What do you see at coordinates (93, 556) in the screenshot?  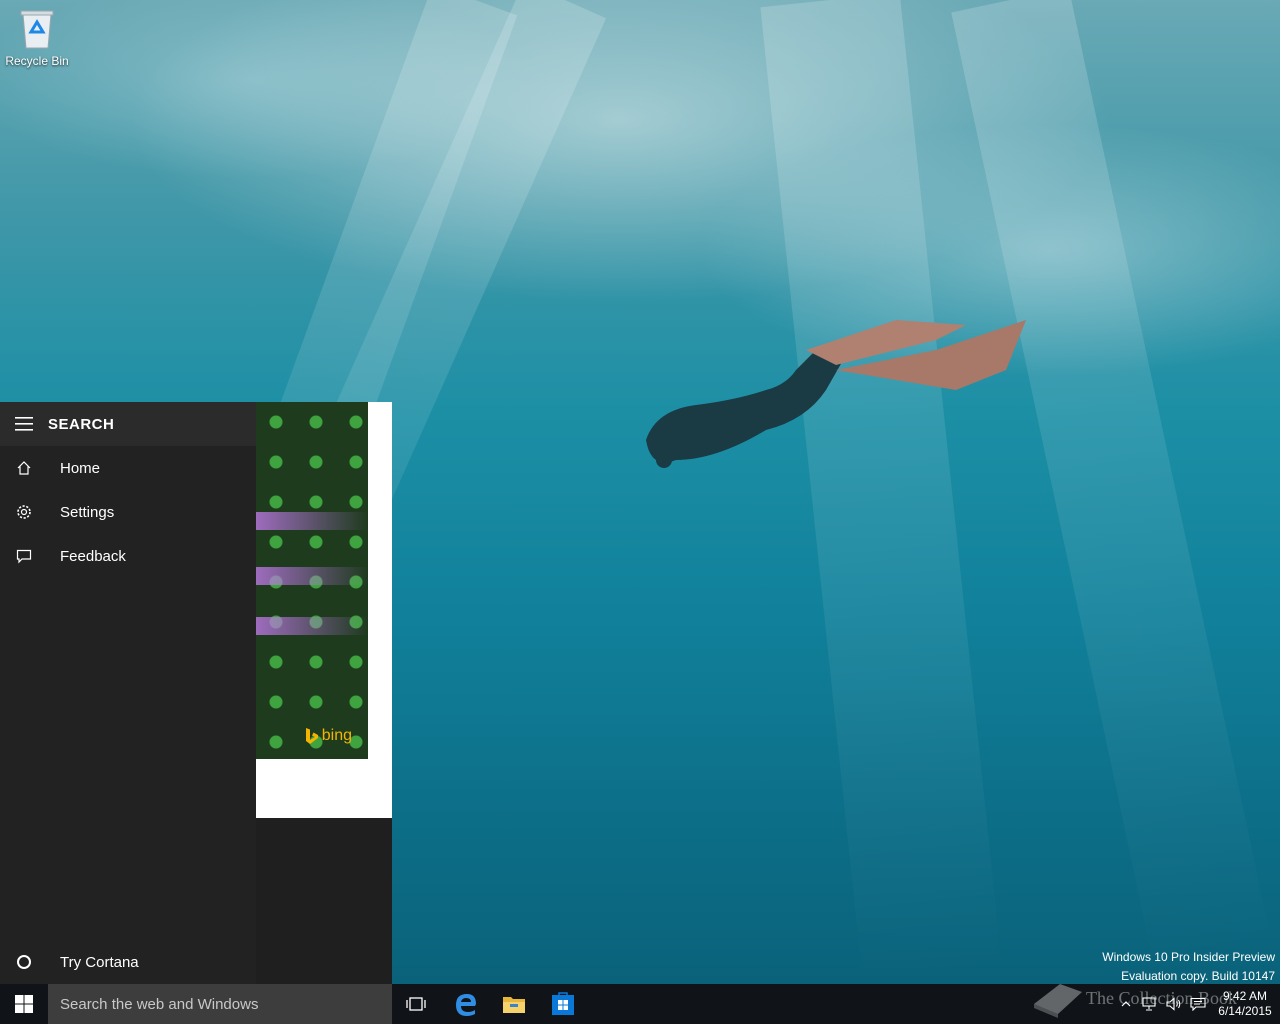 I see `nav-item-feedback-label: Feedback` at bounding box center [93, 556].